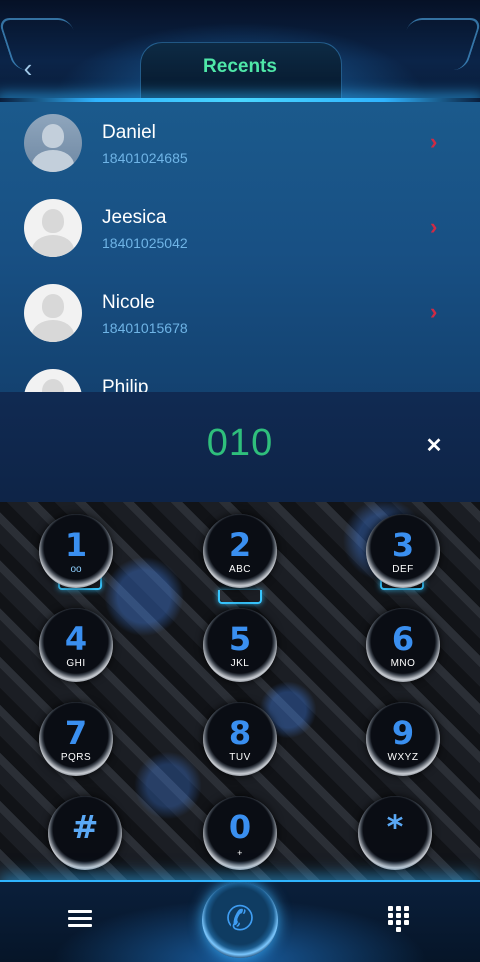  I want to click on key-digit: 8, so click(240, 733).